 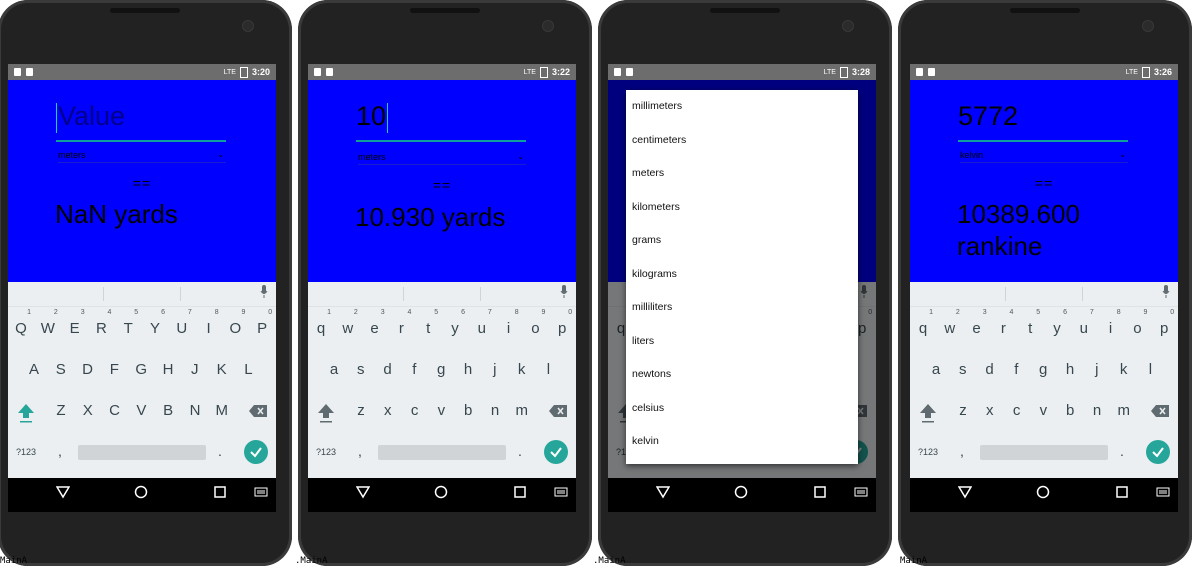 I want to click on key-y: Y6, so click(x=155, y=328).